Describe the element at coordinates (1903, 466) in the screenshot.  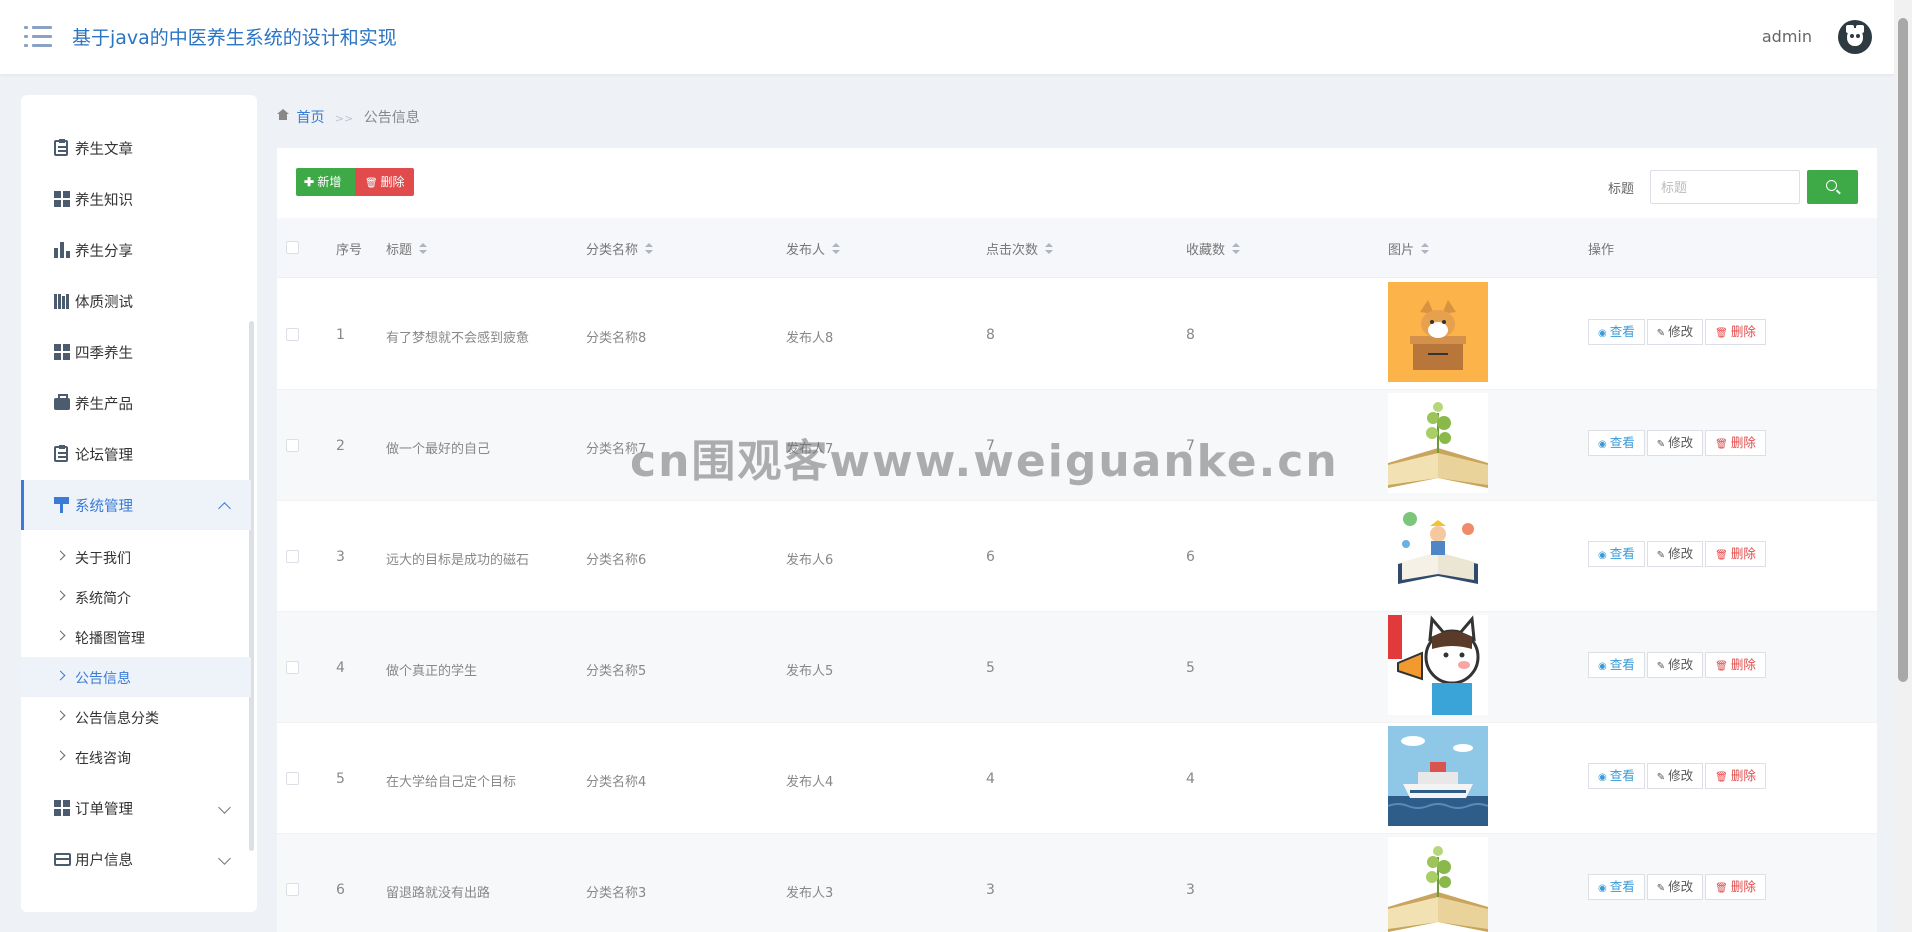
I see `page-scrollbar` at that location.